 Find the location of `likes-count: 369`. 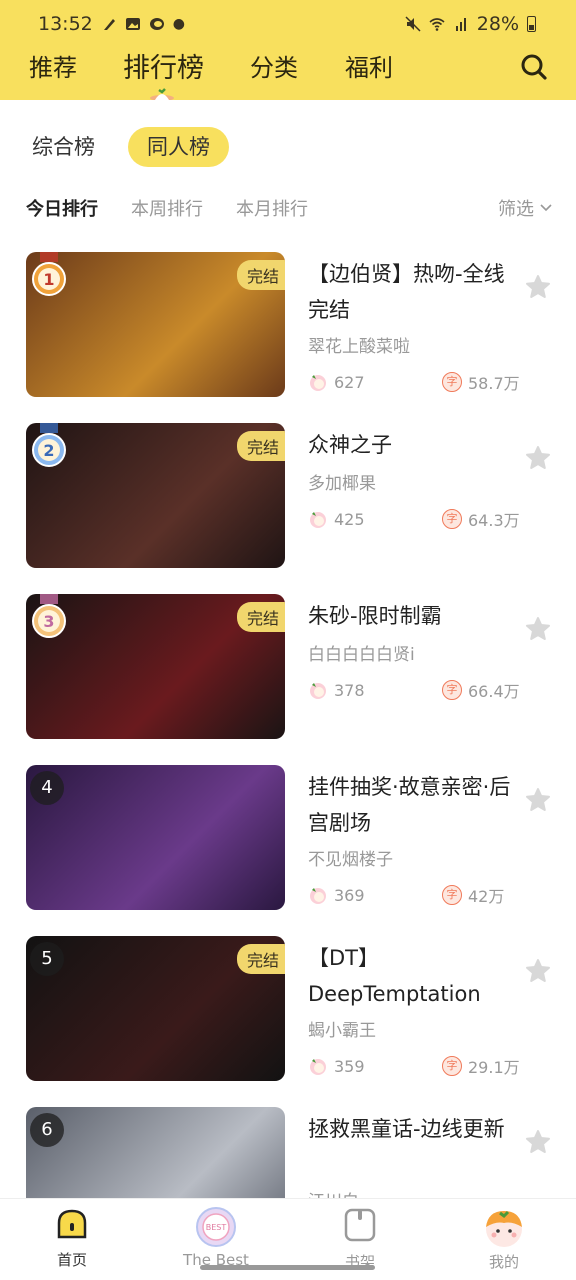

likes-count: 369 is located at coordinates (349, 895).